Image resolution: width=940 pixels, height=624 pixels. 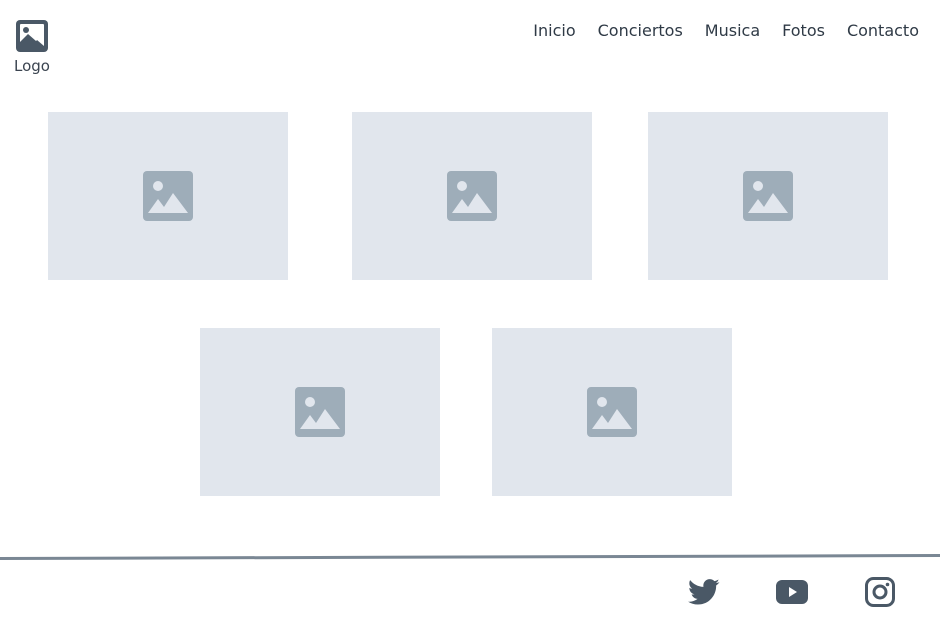 I want to click on main-nav: Inicio Conciertos Musica Fotos Contacto, so click(x=726, y=31).